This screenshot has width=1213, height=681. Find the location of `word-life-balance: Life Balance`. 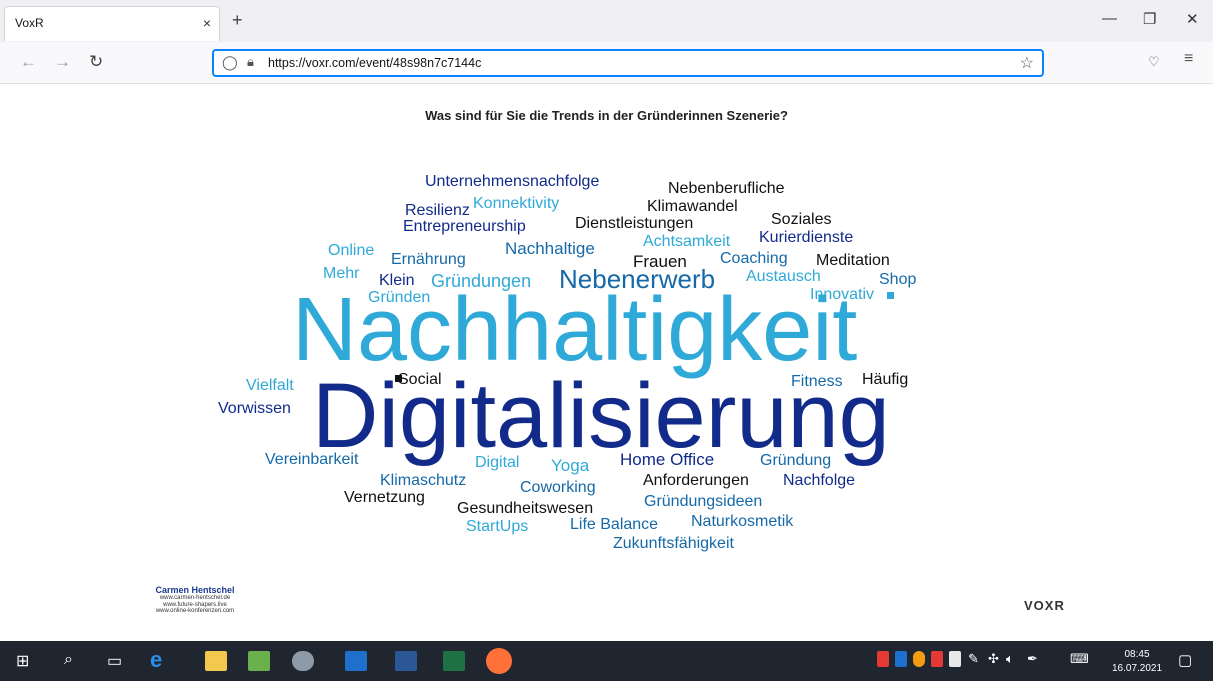

word-life-balance: Life Balance is located at coordinates (614, 524).